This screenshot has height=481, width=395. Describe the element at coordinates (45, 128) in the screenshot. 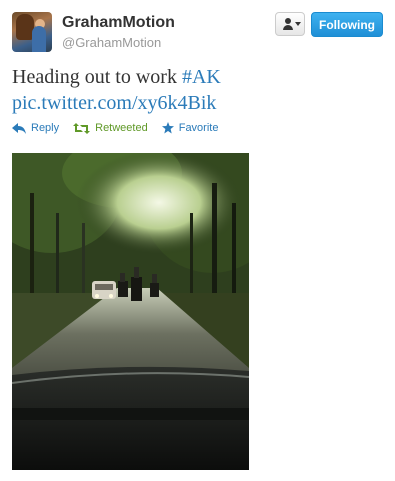

I see `reply-label: Reply` at that location.